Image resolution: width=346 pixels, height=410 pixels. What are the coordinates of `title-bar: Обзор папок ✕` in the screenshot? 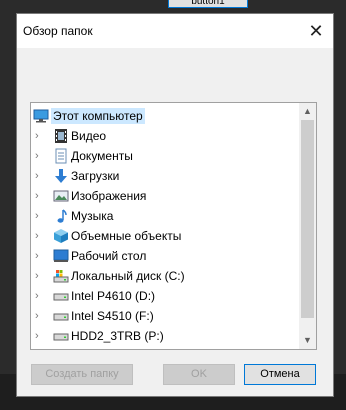 It's located at (175, 31).